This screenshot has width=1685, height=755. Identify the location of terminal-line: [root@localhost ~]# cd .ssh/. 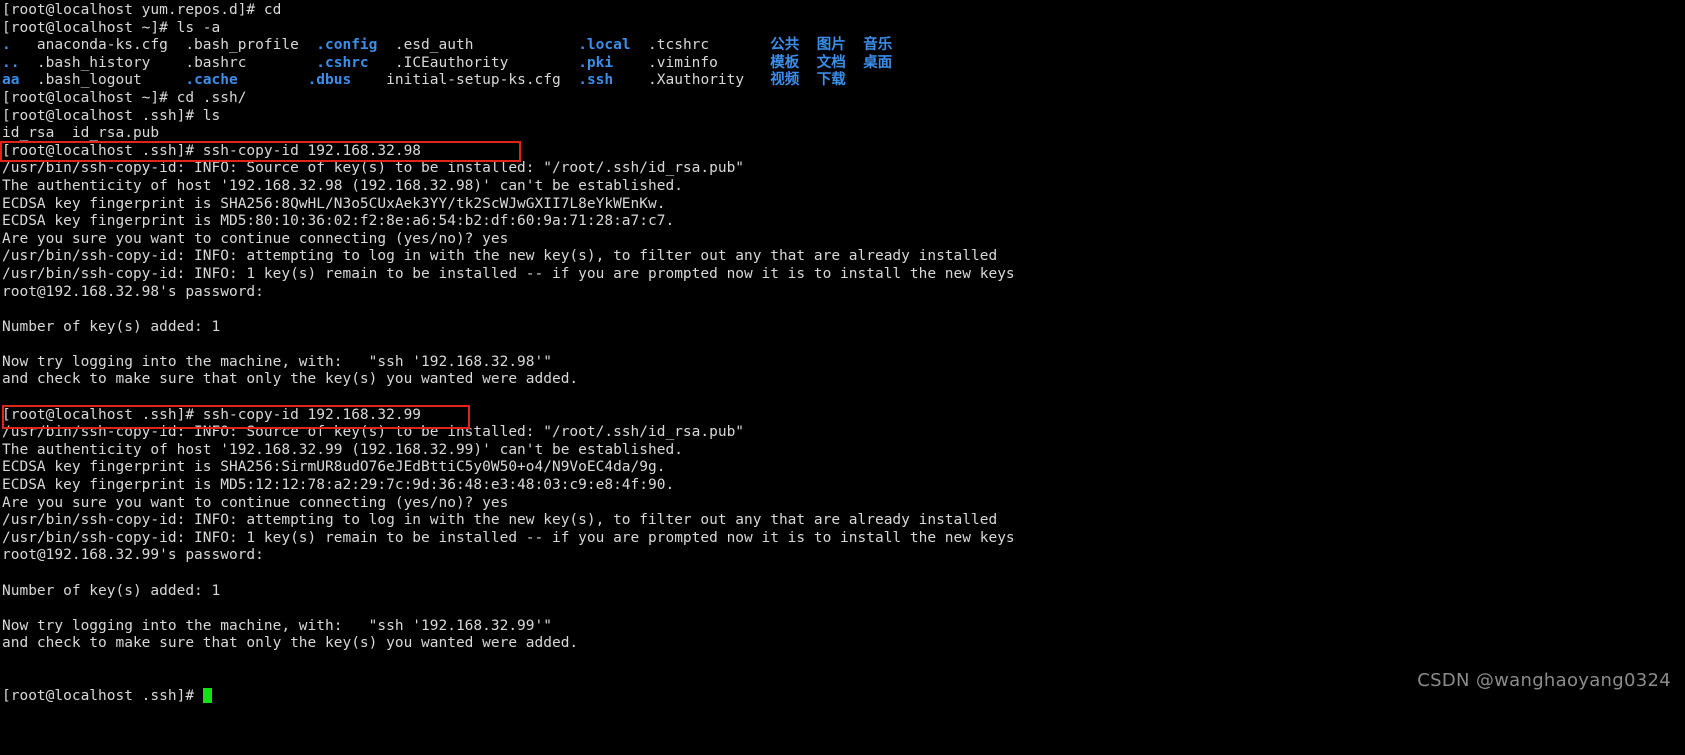
(124, 97).